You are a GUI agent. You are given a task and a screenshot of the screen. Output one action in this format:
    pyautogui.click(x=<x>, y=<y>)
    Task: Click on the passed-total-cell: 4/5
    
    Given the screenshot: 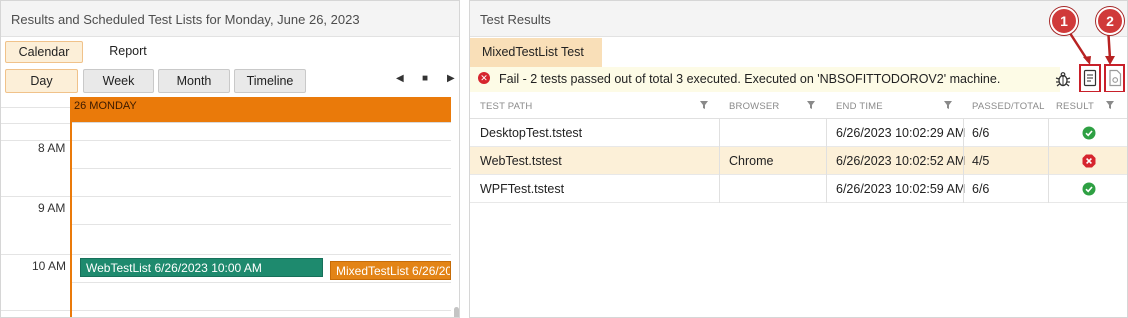 What is the action you would take?
    pyautogui.click(x=981, y=161)
    